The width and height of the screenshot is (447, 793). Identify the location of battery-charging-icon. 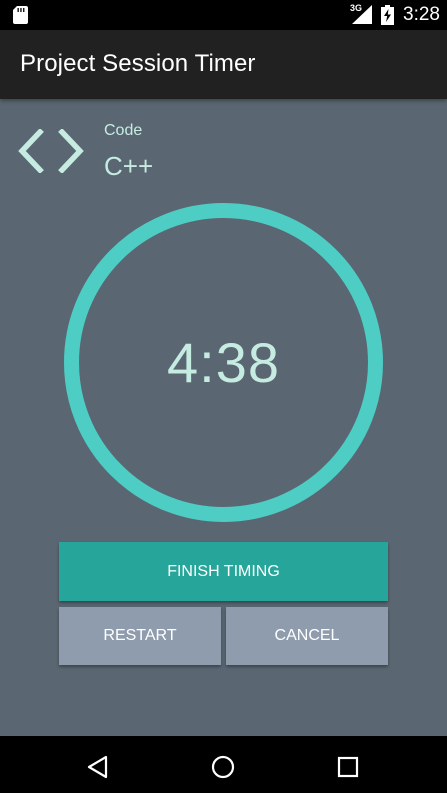
(387, 15).